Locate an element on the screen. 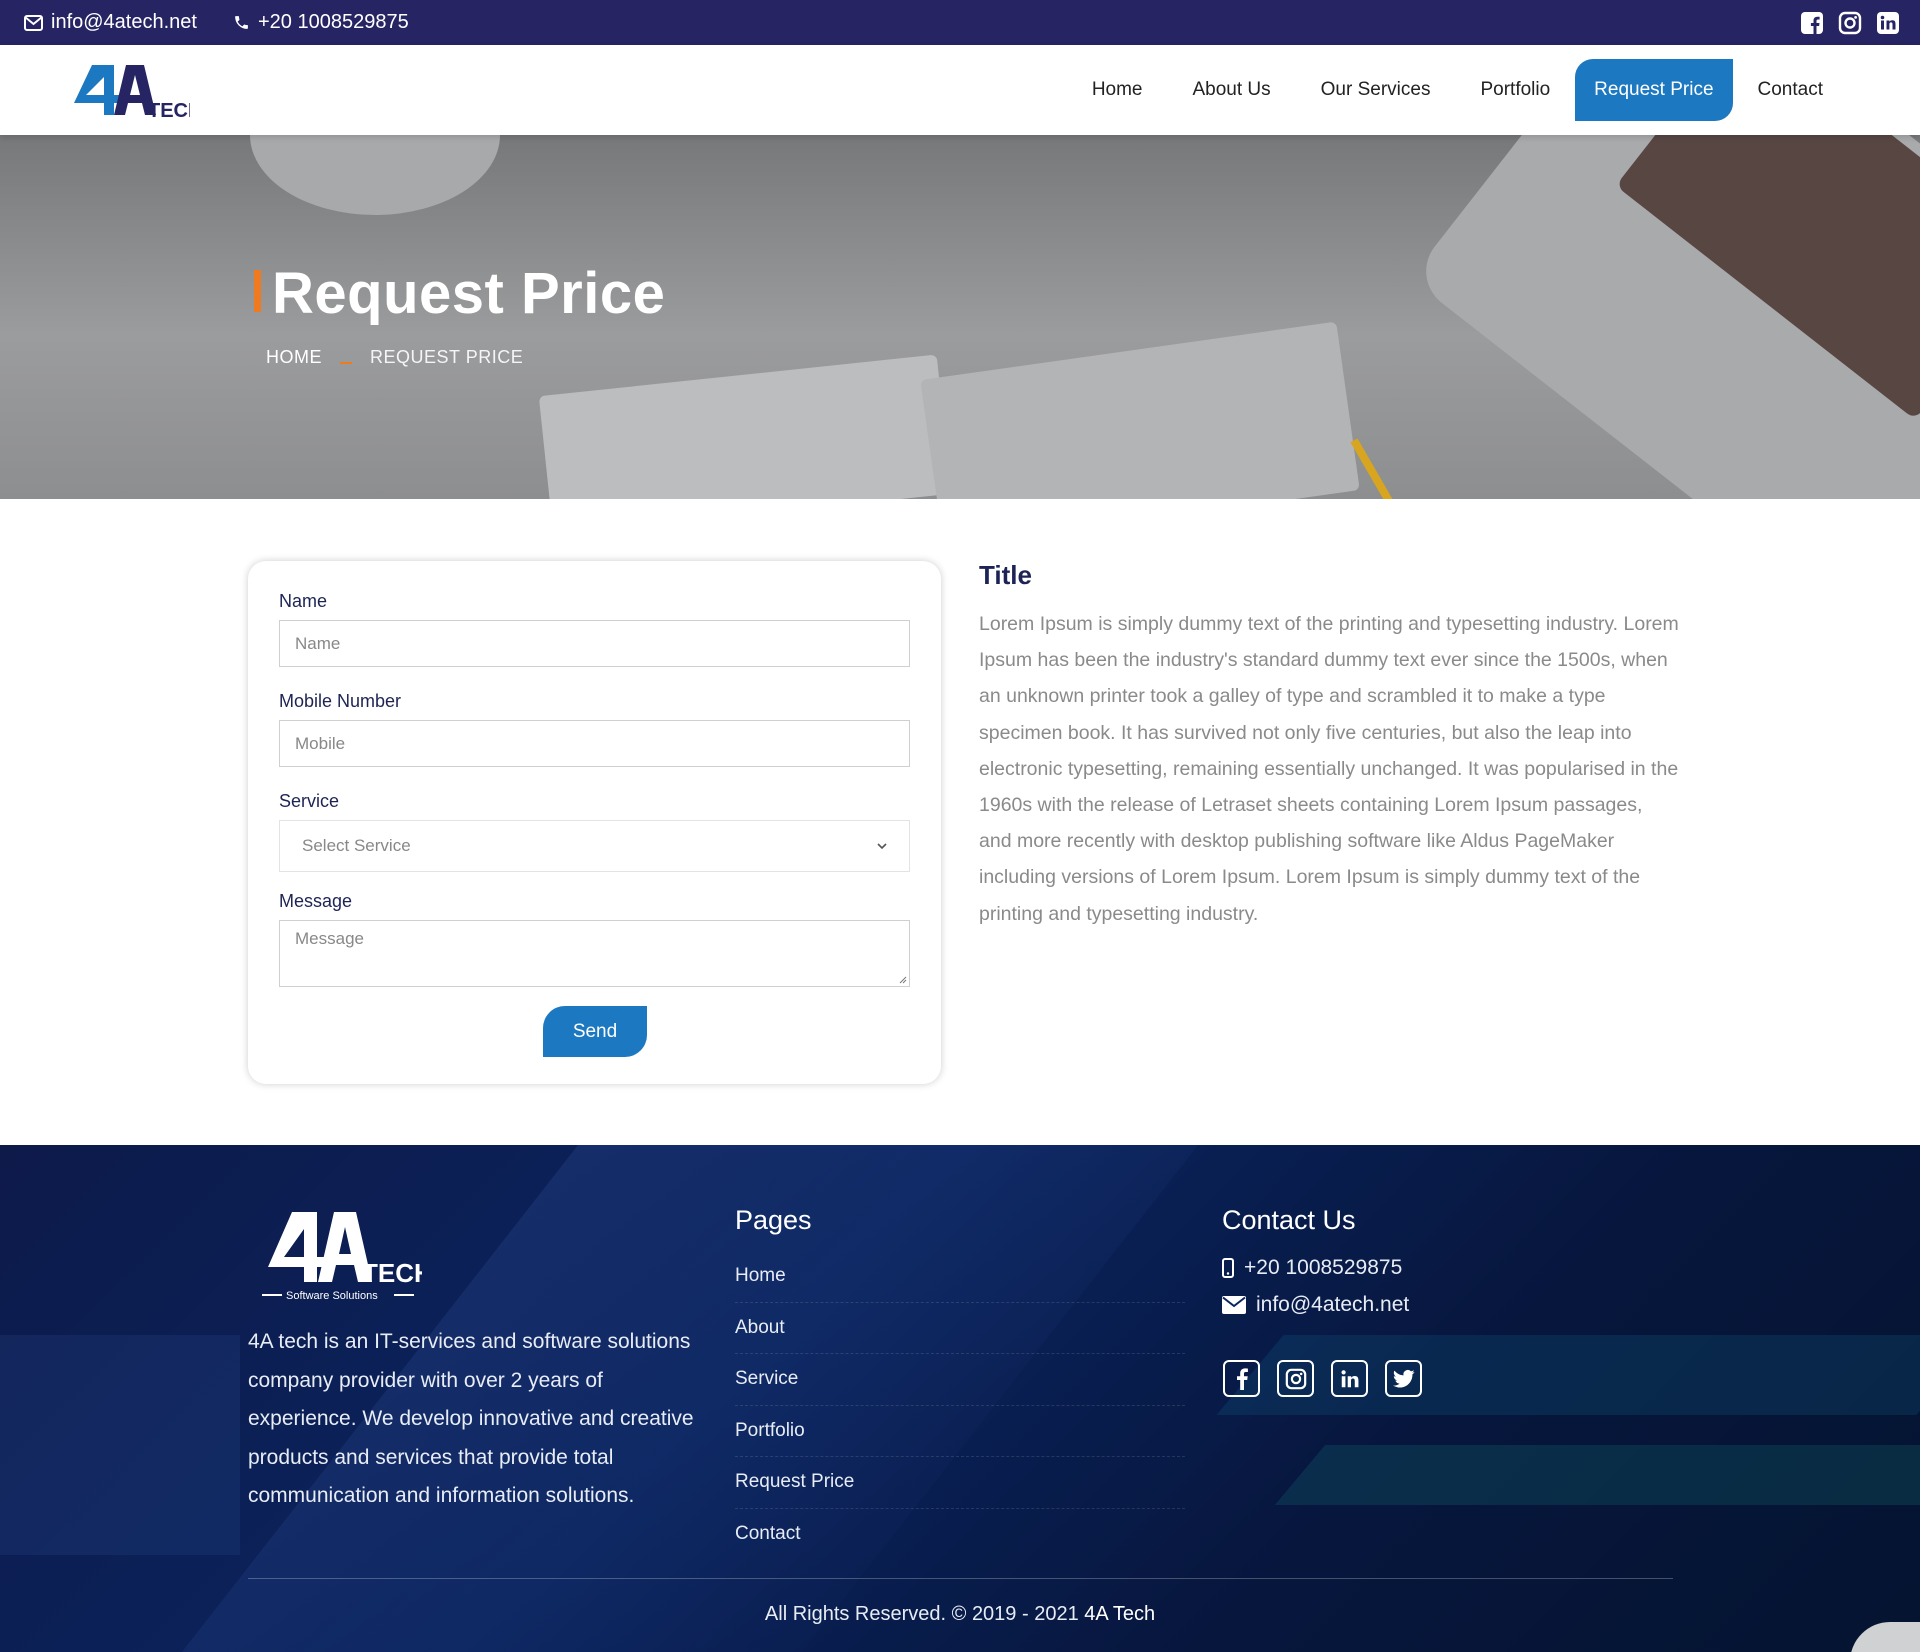  footer-phone: +20 1008529875 is located at coordinates (1312, 1268).